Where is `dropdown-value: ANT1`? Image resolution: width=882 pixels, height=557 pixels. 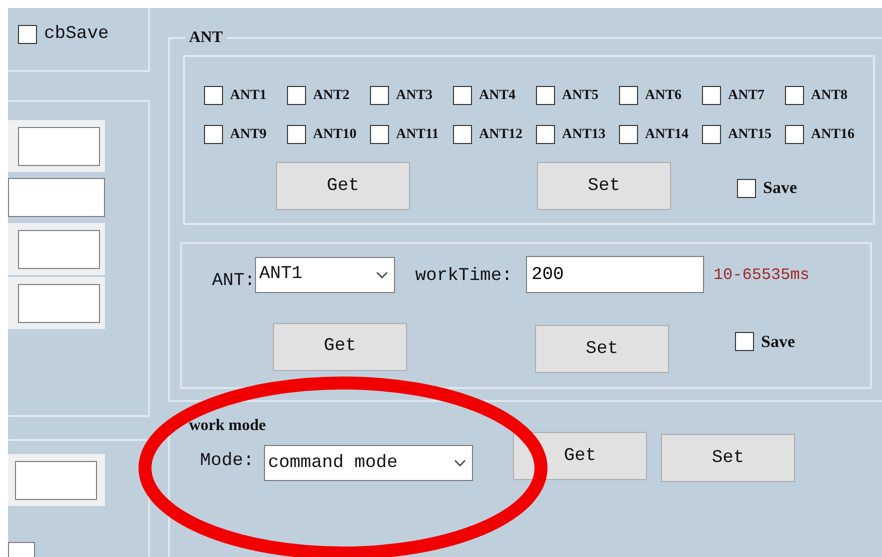
dropdown-value: ANT1 is located at coordinates (280, 274).